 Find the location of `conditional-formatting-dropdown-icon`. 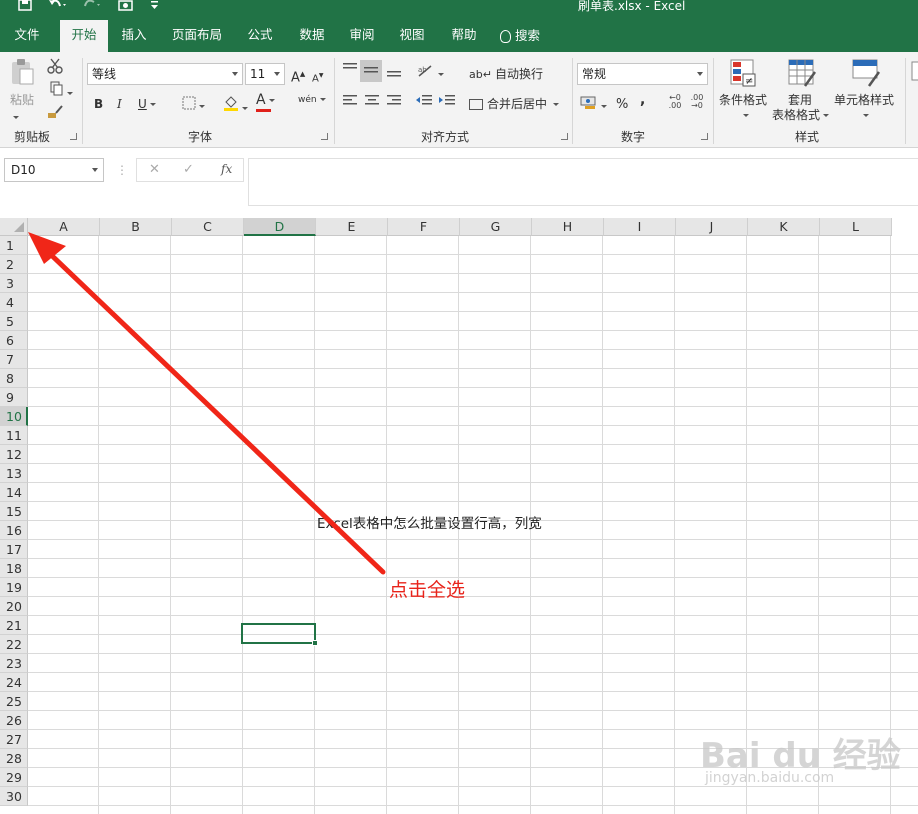

conditional-formatting-dropdown-icon is located at coordinates (744, 116).